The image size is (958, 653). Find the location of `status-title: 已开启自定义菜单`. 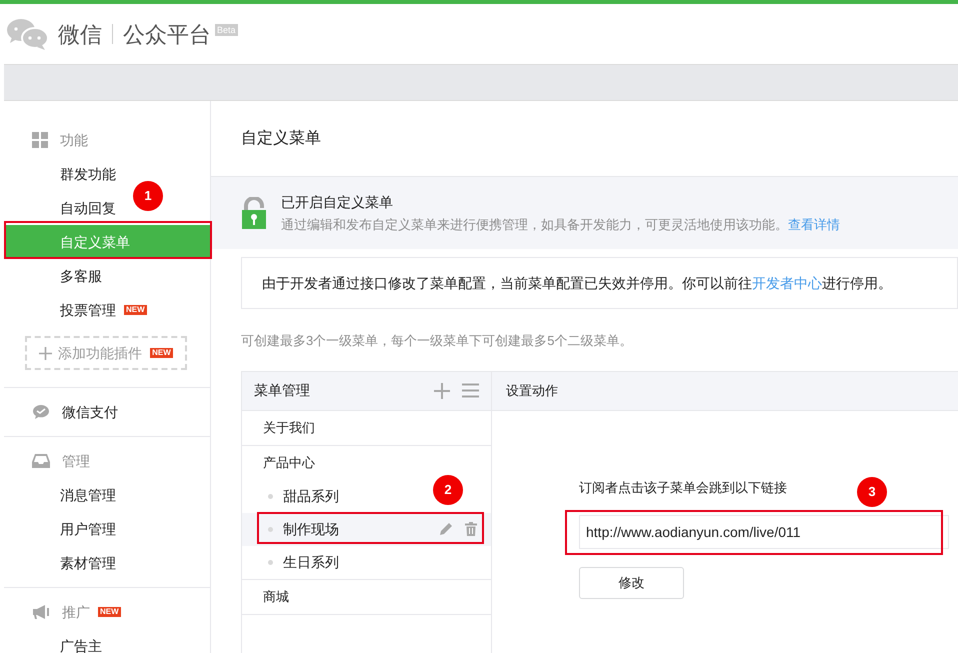

status-title: 已开启自定义菜单 is located at coordinates (337, 202).